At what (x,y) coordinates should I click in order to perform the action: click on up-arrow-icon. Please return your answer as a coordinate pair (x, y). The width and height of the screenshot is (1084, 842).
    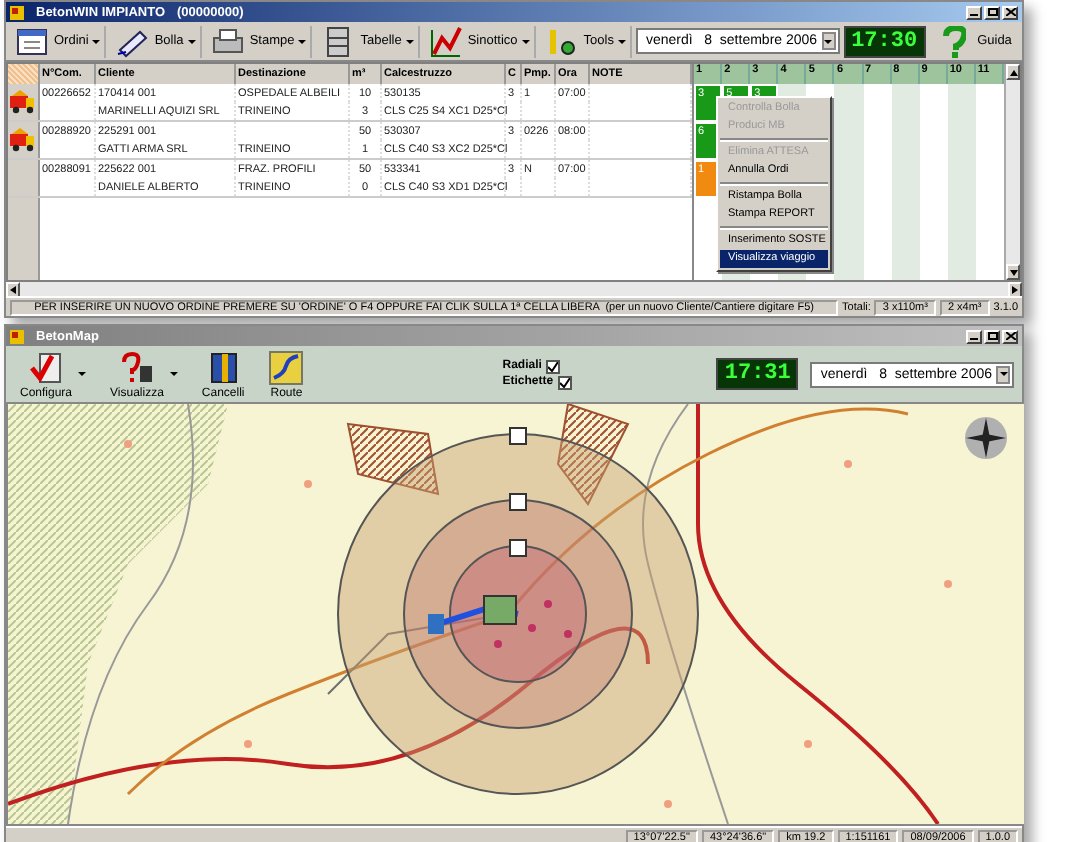
    Looking at the image, I should click on (1013, 72).